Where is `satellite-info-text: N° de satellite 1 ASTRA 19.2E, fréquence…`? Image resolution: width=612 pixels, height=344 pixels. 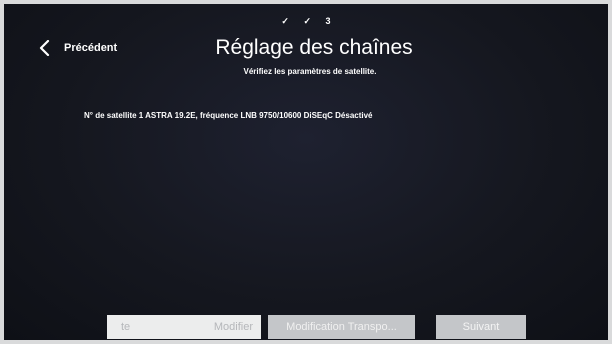
satellite-info-text: N° de satellite 1 ASTRA 19.2E, fréquence… is located at coordinates (228, 115).